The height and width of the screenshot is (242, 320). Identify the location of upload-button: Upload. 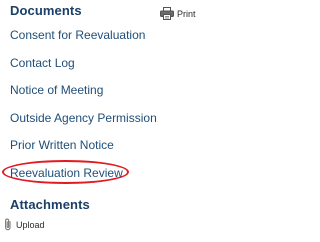
(24, 224).